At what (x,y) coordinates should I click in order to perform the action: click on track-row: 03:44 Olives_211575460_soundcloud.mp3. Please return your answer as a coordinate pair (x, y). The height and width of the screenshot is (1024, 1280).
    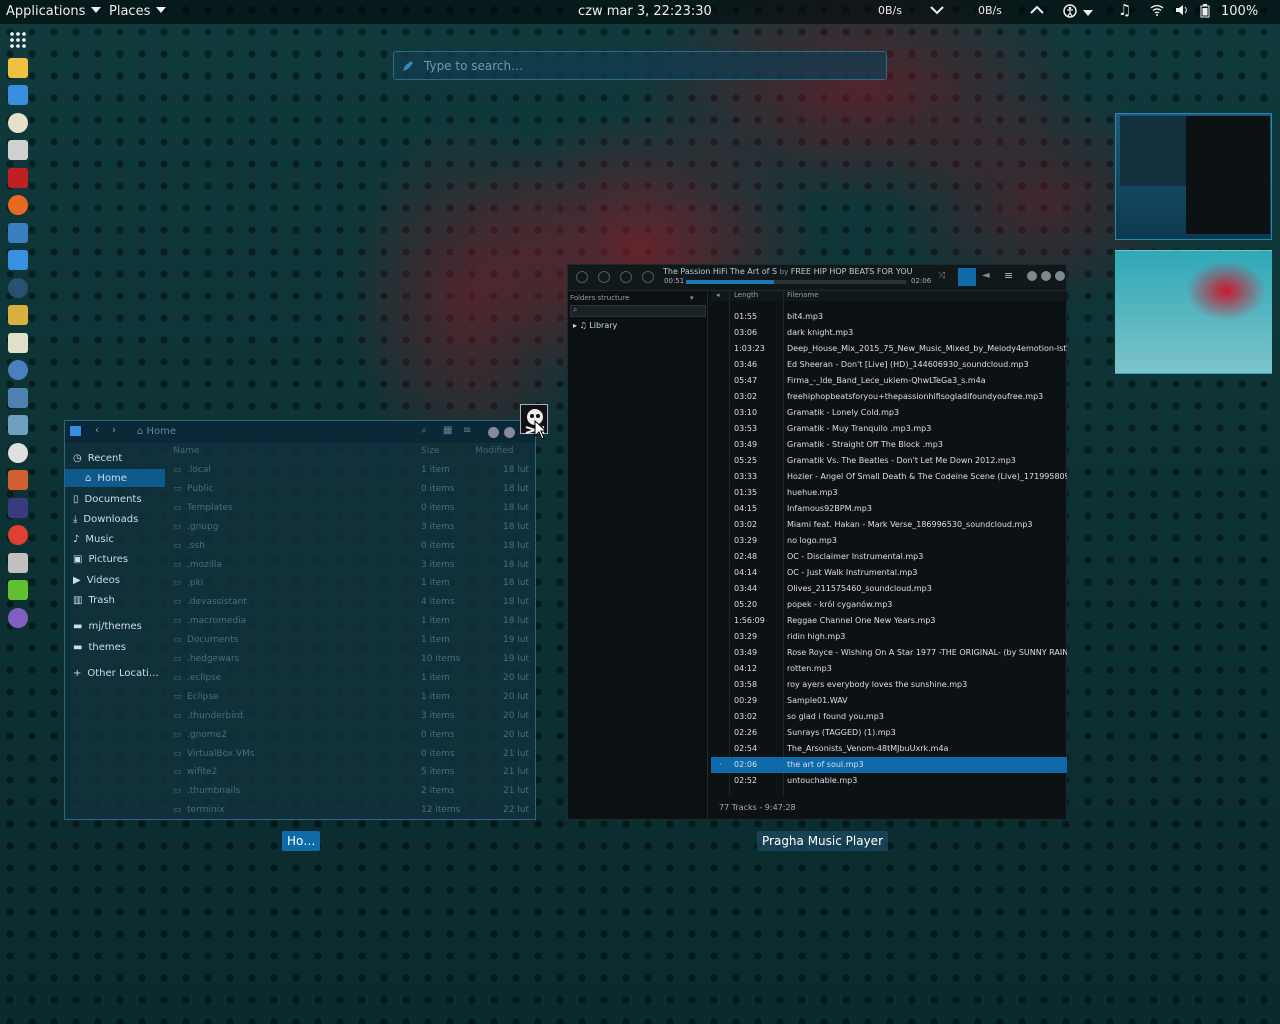
    Looking at the image, I should click on (889, 589).